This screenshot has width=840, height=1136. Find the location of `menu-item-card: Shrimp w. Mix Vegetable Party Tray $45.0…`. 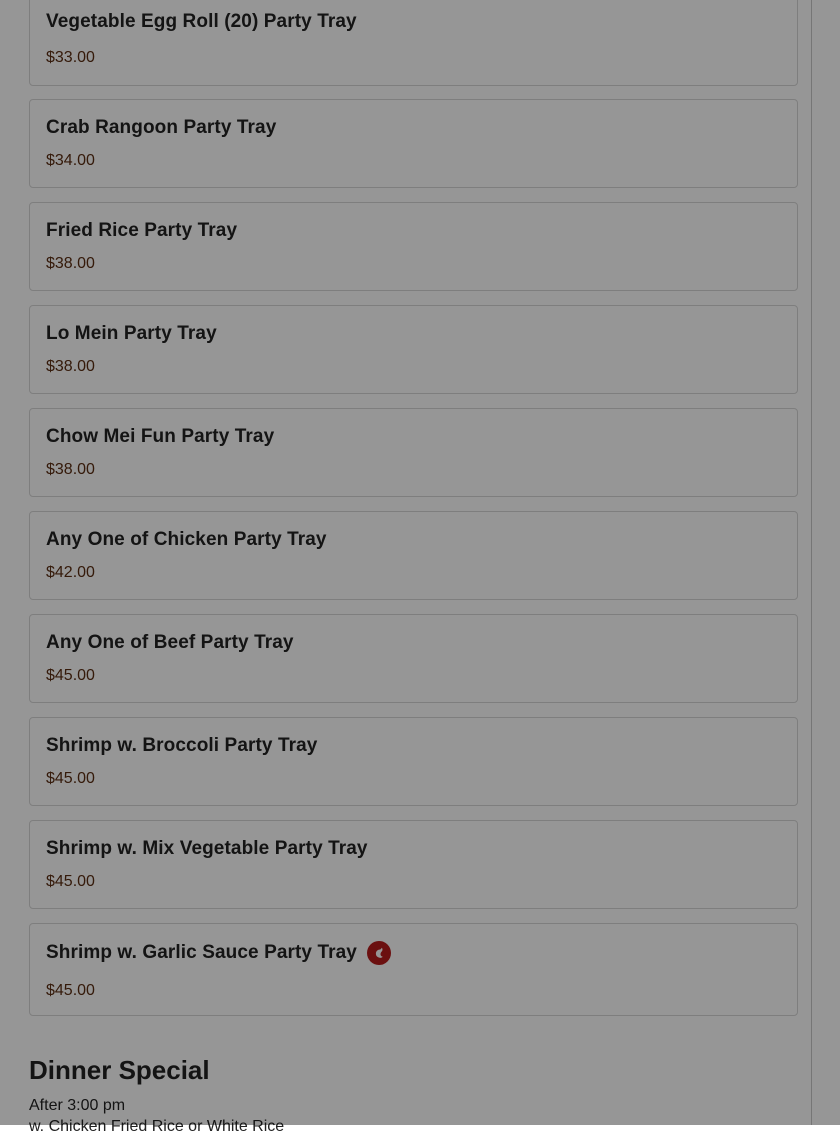

menu-item-card: Shrimp w. Mix Vegetable Party Tray $45.0… is located at coordinates (413, 864).